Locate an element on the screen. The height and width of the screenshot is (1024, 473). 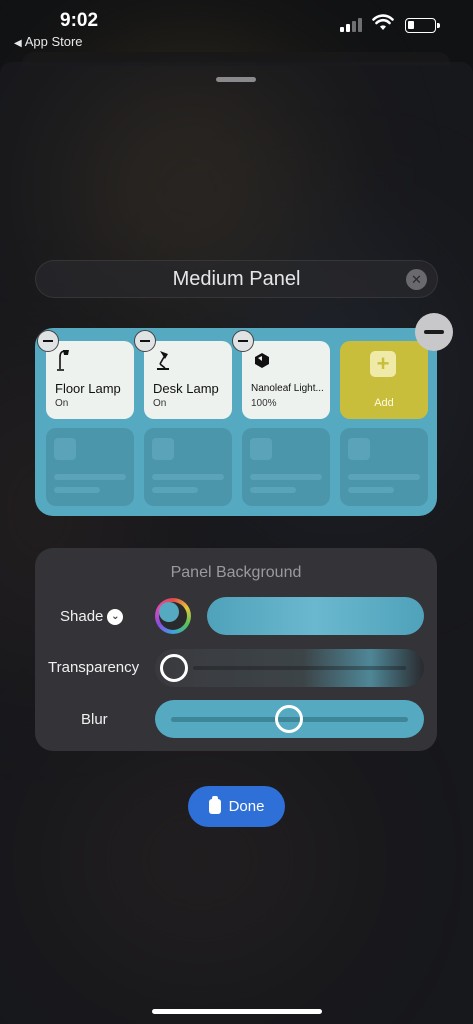
tile-desk-lamp: Desk Lamp On is located at coordinates (188, 380).